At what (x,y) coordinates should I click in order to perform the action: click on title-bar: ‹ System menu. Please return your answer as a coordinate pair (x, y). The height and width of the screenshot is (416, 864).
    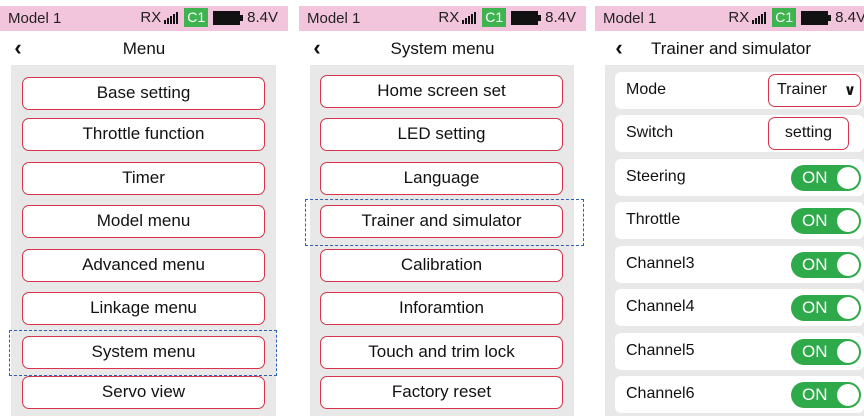
    Looking at the image, I should click on (442, 49).